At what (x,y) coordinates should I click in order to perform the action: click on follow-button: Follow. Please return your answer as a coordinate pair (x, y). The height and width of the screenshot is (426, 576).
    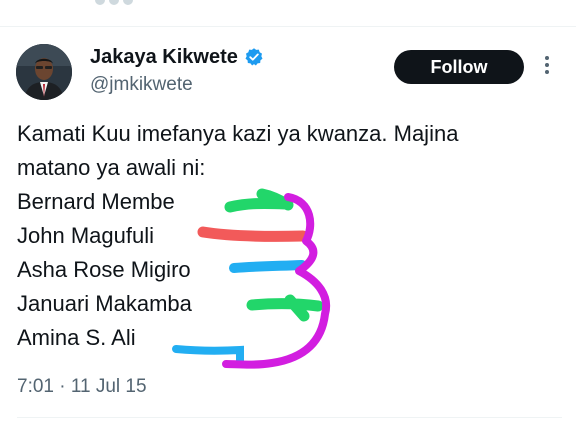
    Looking at the image, I should click on (459, 67).